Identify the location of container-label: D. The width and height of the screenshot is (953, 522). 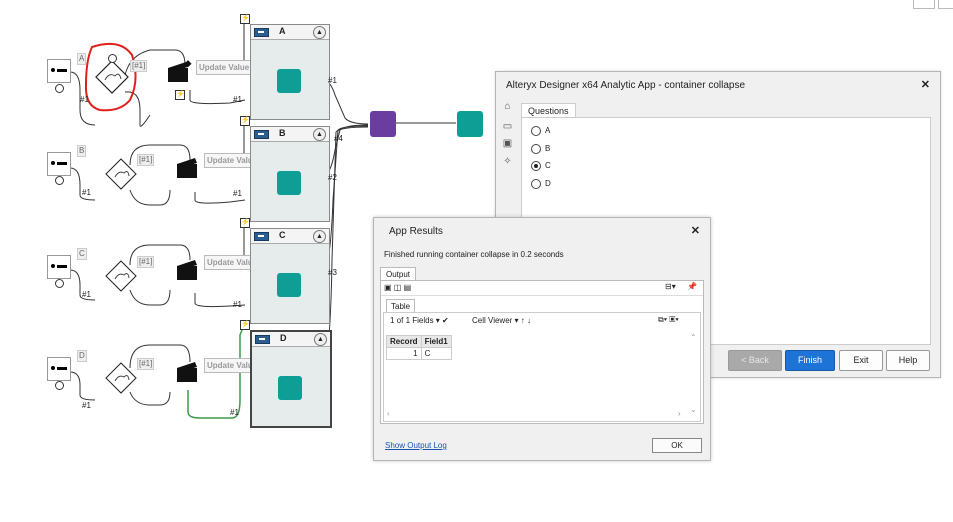
(283, 338).